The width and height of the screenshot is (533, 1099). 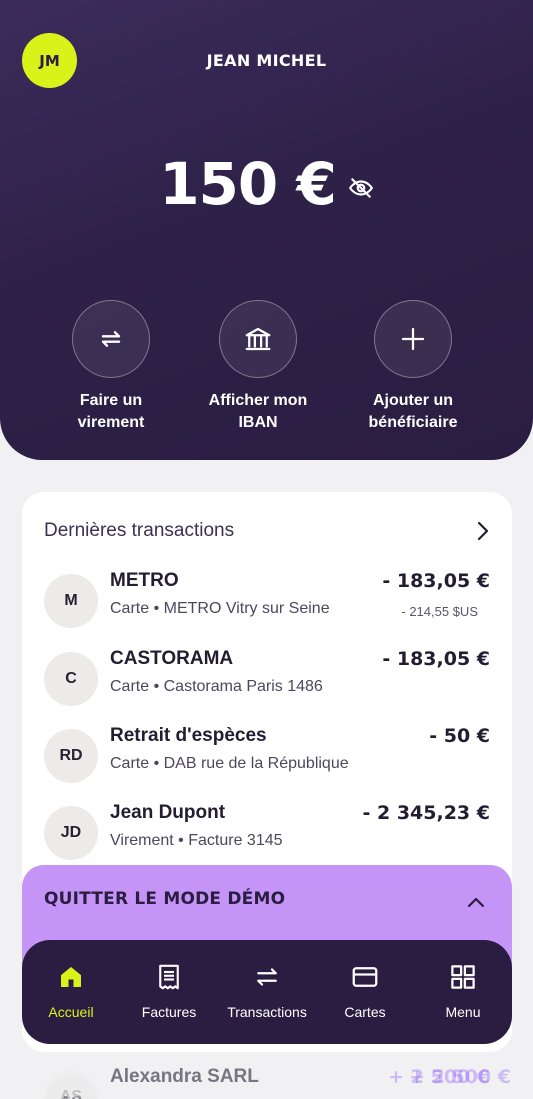 What do you see at coordinates (71, 1012) in the screenshot?
I see `nav-label: Accueil` at bounding box center [71, 1012].